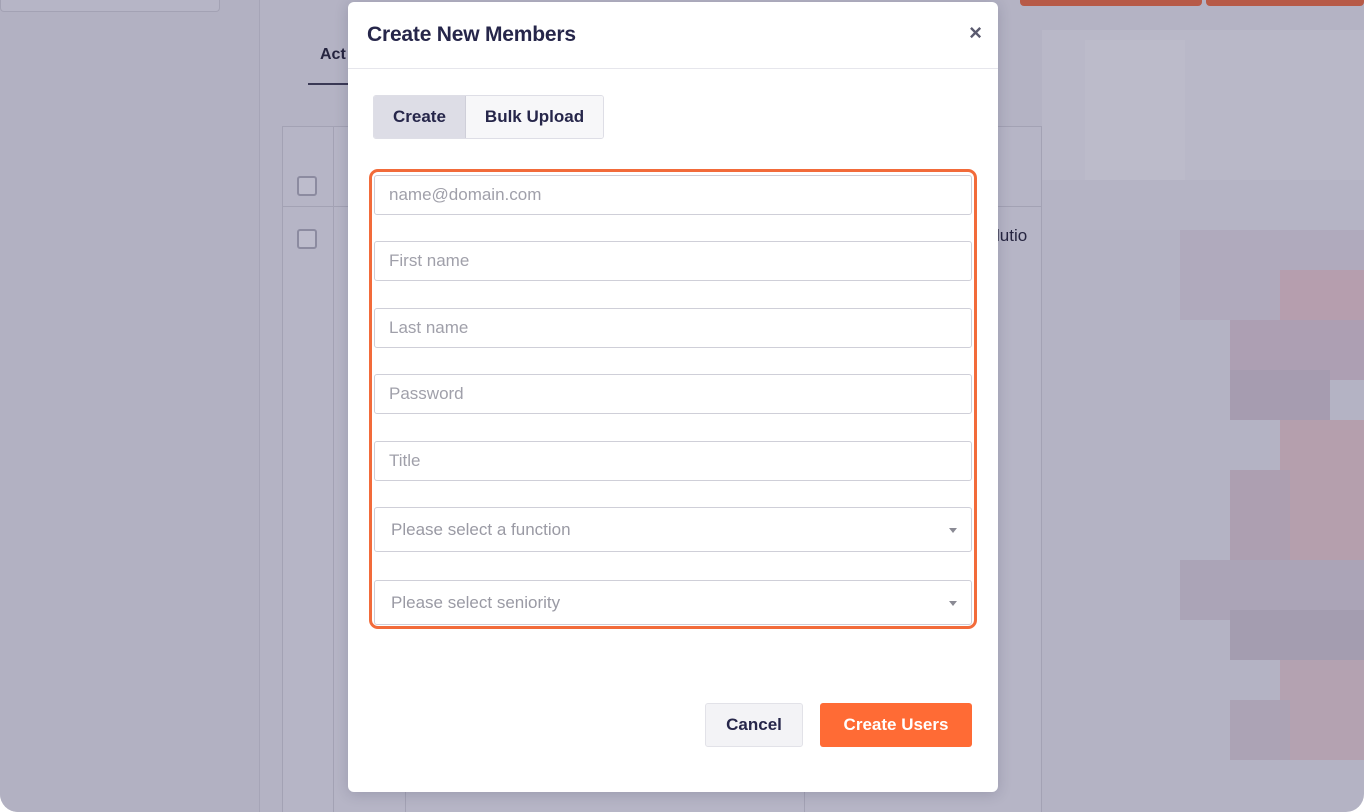 Image resolution: width=1364 pixels, height=812 pixels. I want to click on modal-header: Create New Members ×, so click(673, 35).